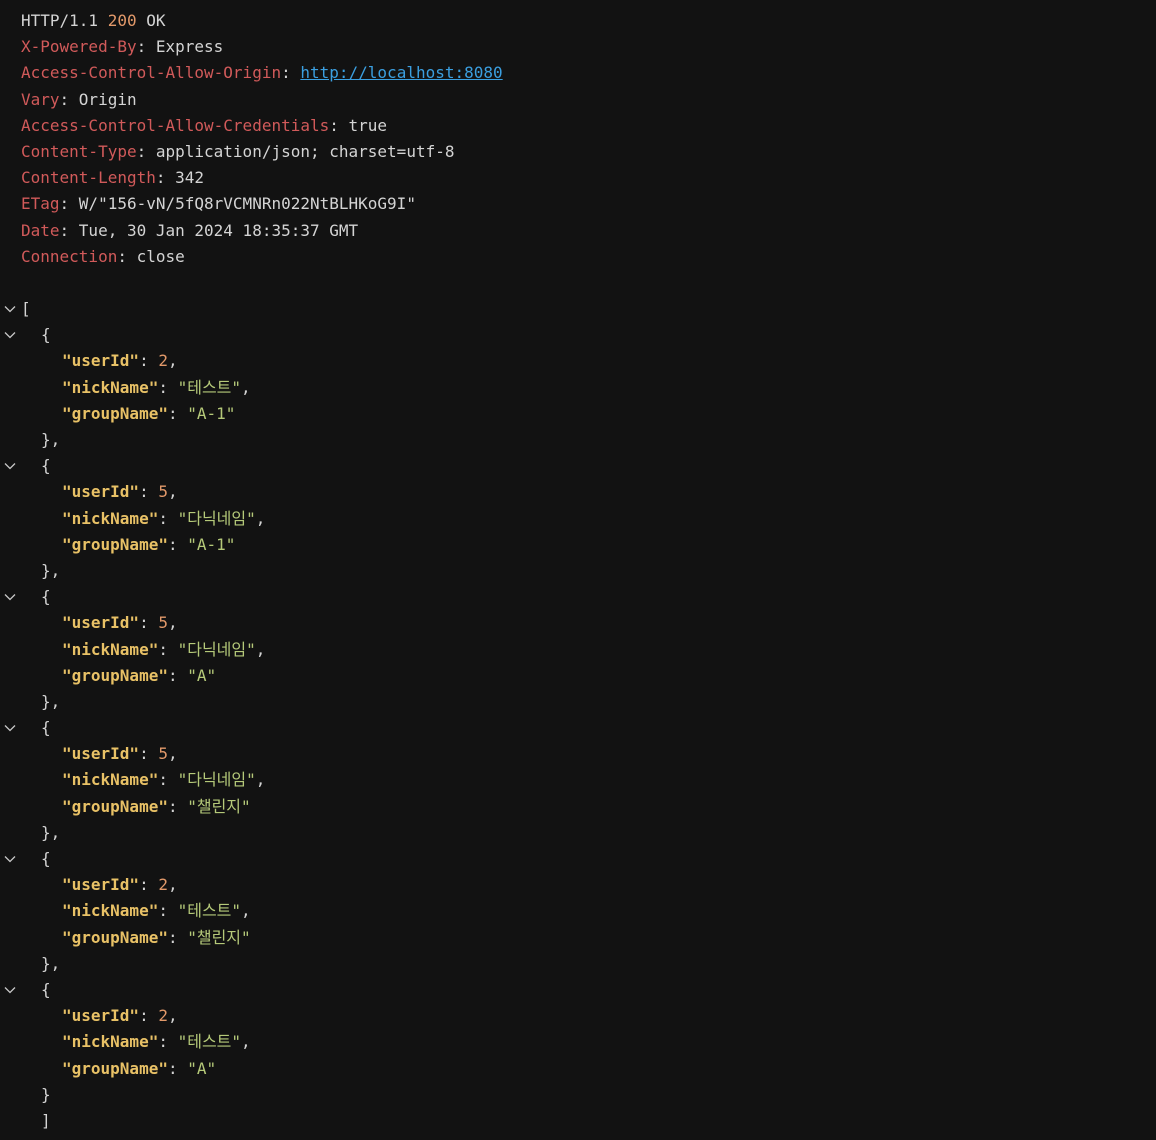 The width and height of the screenshot is (1156, 1140). Describe the element at coordinates (156, 20) in the screenshot. I see `status-text: OK` at that location.